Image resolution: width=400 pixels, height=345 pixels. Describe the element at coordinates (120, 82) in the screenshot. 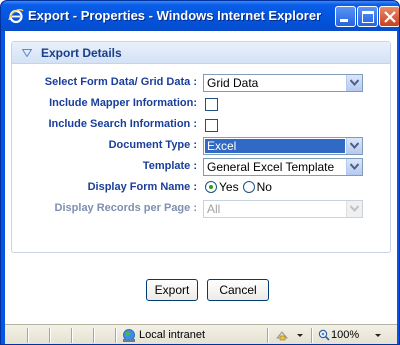

I see `form-data-label: Select Form Data/ Grid Data :` at that location.